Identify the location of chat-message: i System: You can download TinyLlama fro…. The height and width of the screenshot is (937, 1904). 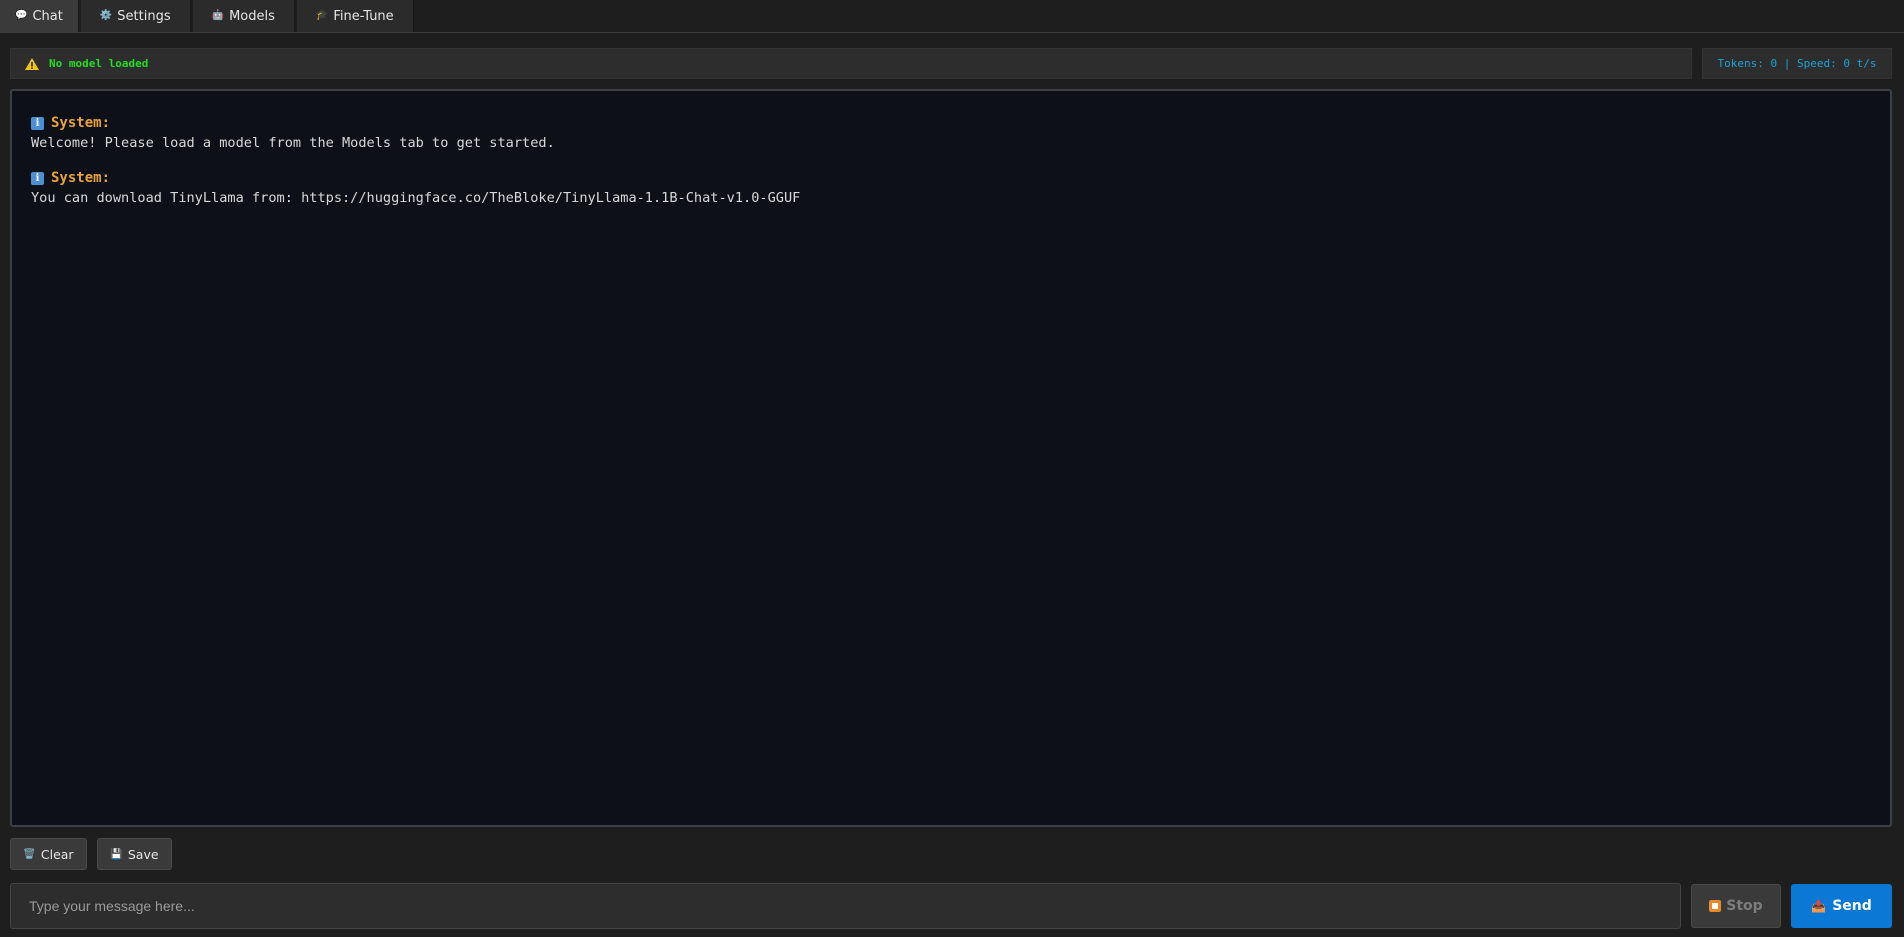
(951, 188).